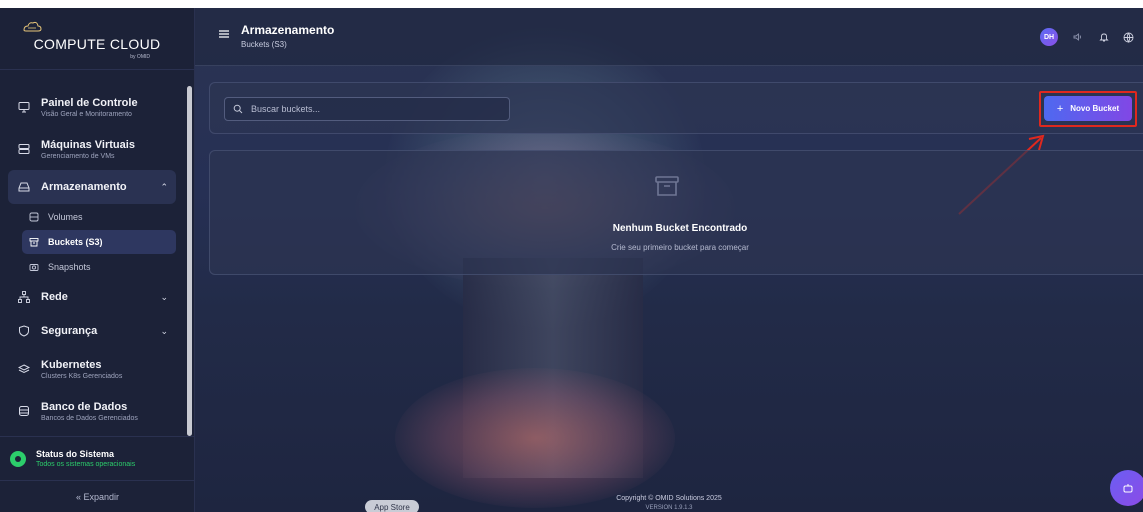 The width and height of the screenshot is (1143, 512). What do you see at coordinates (24, 297) in the screenshot?
I see `network-icon` at bounding box center [24, 297].